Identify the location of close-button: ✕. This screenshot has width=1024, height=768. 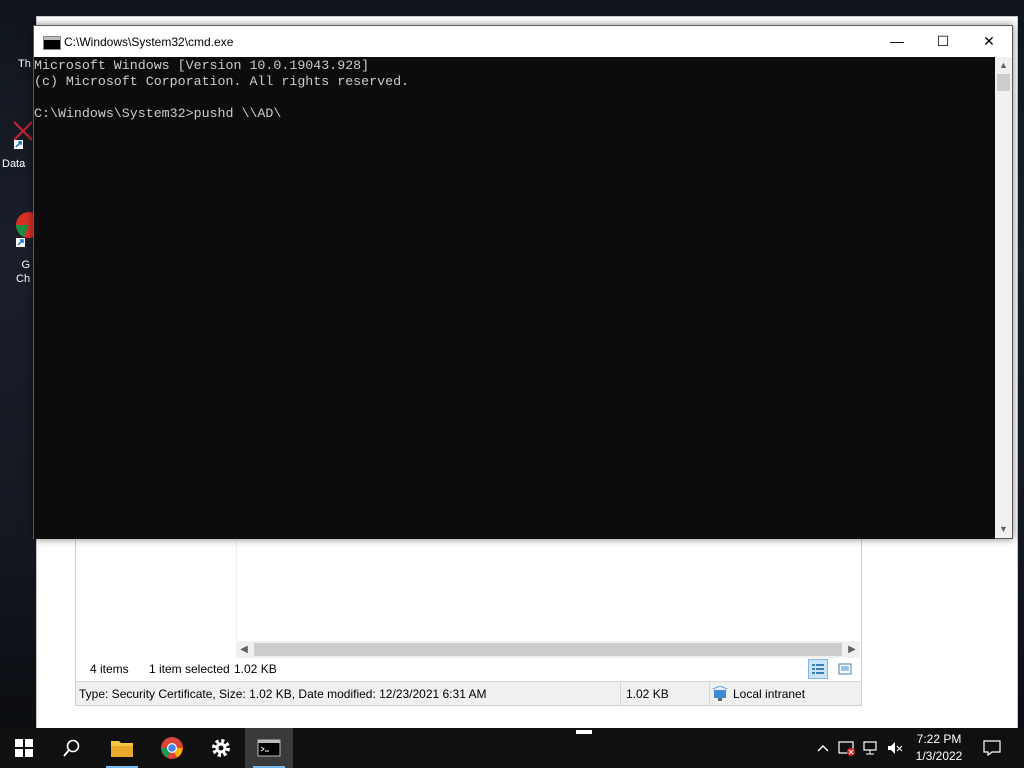
(989, 41).